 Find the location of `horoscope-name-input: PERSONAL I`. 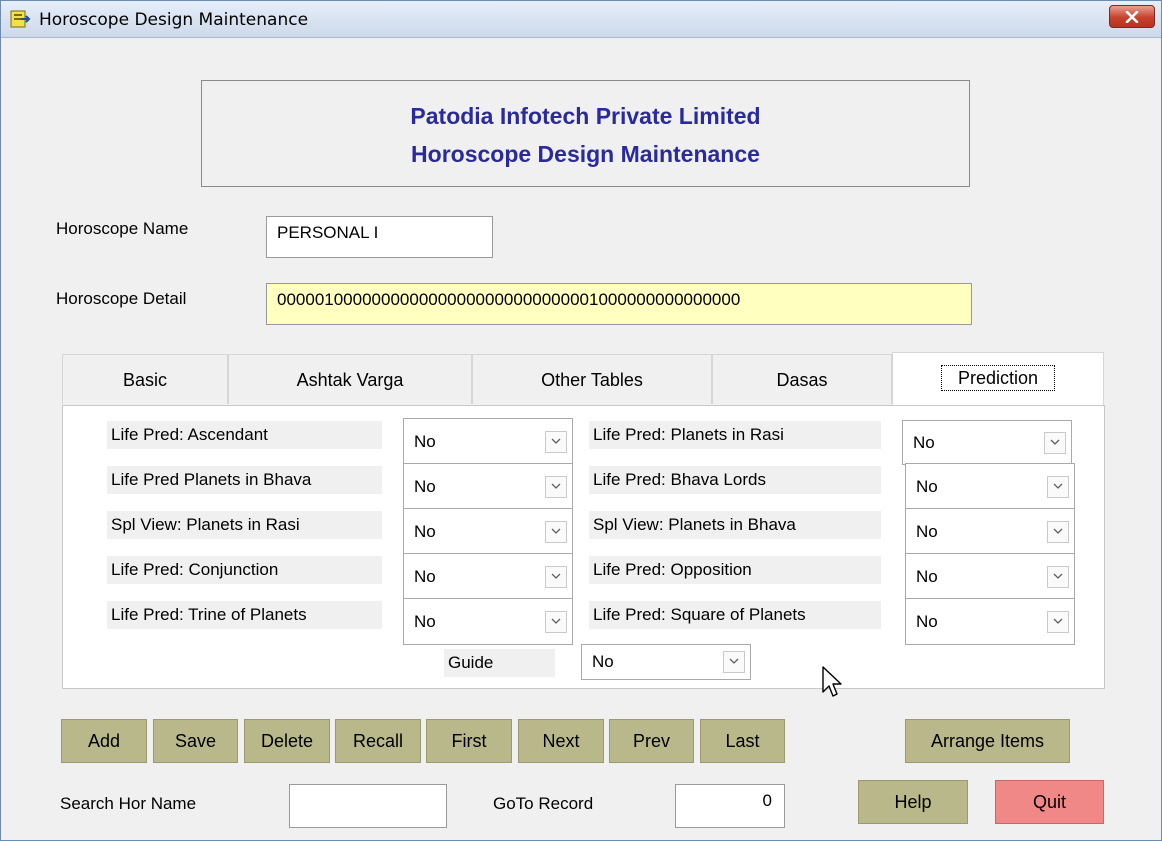

horoscope-name-input: PERSONAL I is located at coordinates (379, 237).